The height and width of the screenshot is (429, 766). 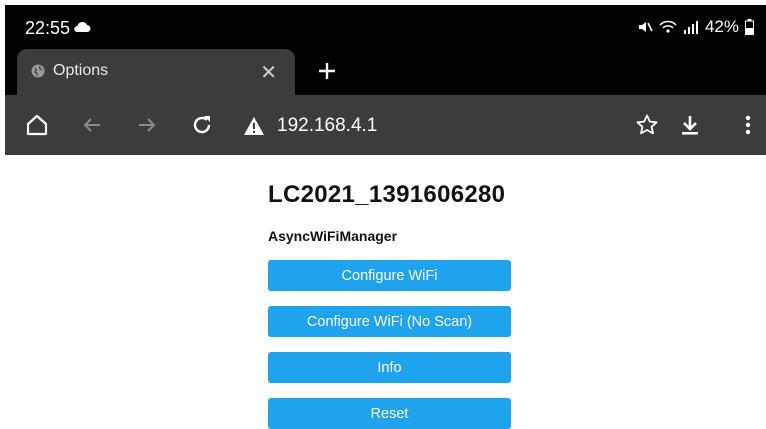 What do you see at coordinates (645, 27) in the screenshot?
I see `mute-icon` at bounding box center [645, 27].